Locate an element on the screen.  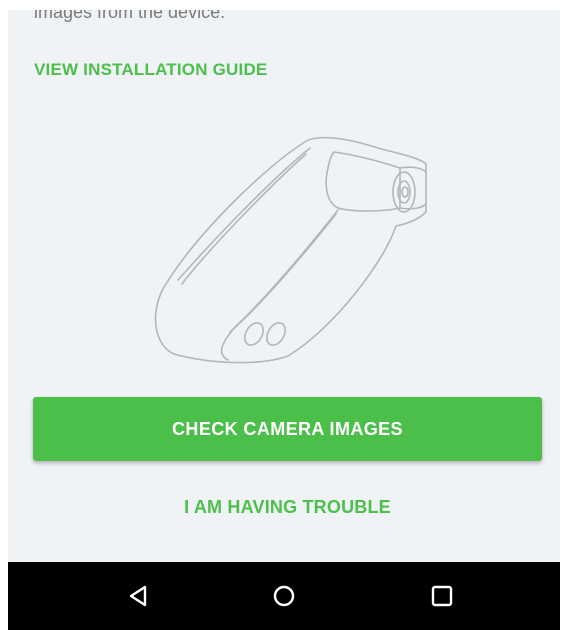
check-camera-images-button: CHECK CAMERA IMAGES is located at coordinates (287, 429).